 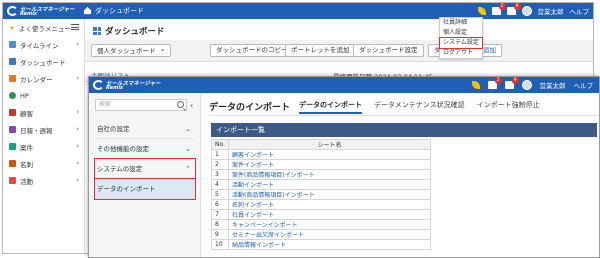 I want to click on dashboard-select: 個人ダッシュボード, so click(x=131, y=50).